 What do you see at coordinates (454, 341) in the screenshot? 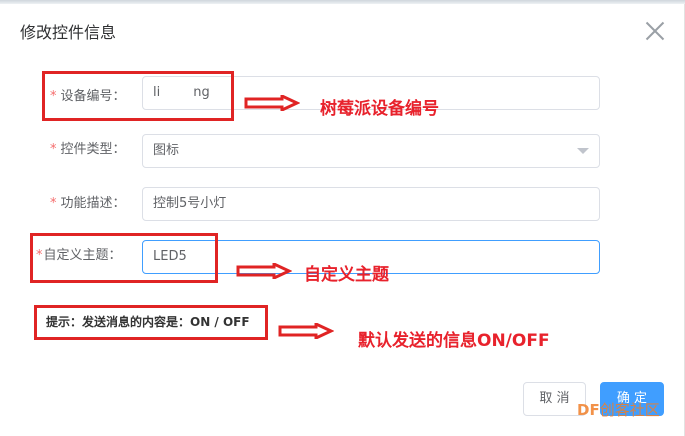
I see `annotation-hint: 默认发送的信息ON/OFF` at bounding box center [454, 341].